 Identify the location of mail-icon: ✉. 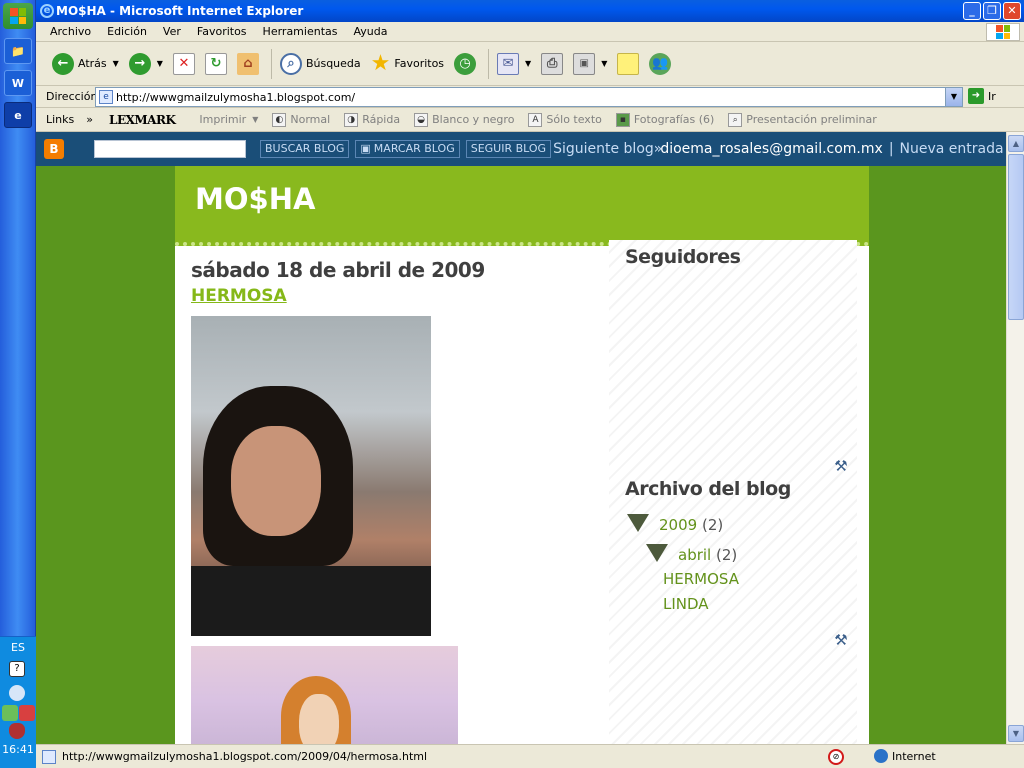
(508, 63).